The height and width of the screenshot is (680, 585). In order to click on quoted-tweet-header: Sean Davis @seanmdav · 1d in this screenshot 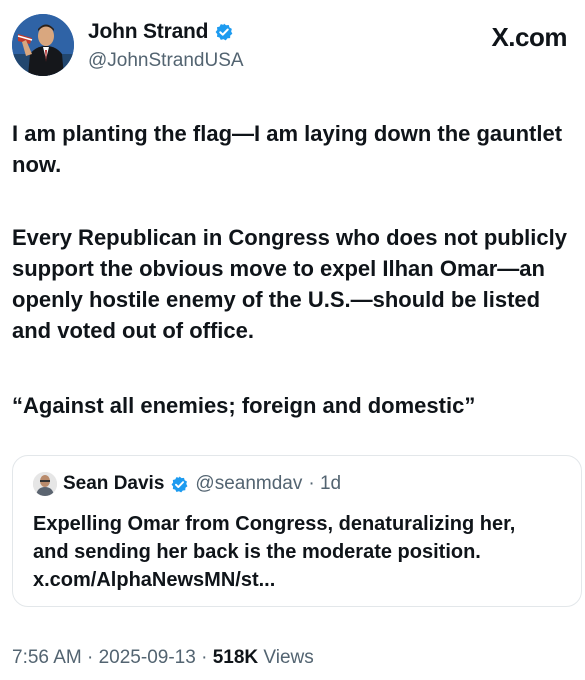, I will do `click(187, 484)`.